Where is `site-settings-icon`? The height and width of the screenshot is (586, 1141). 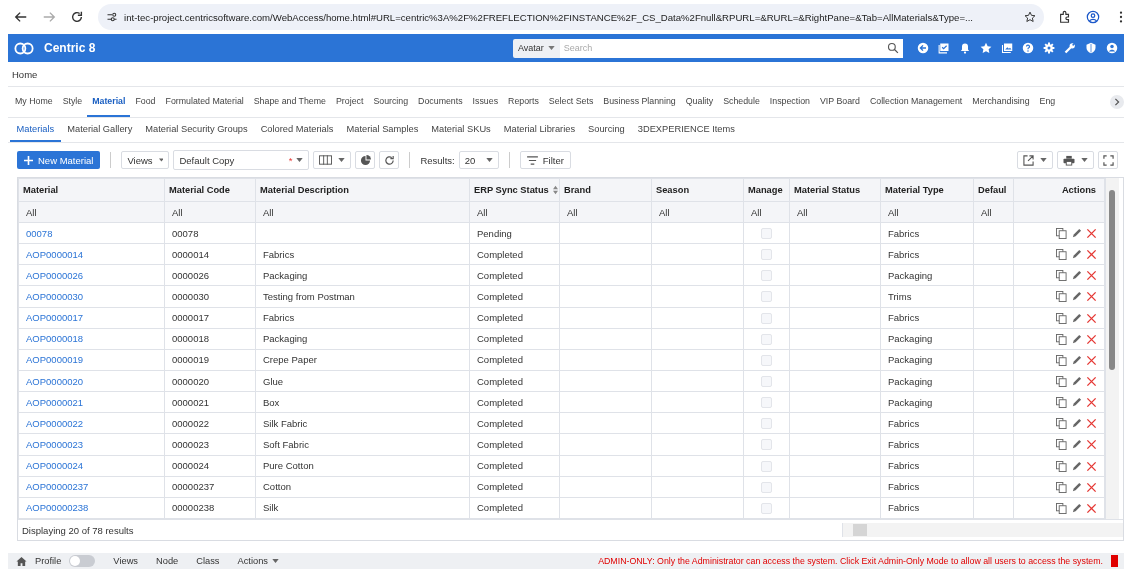 site-settings-icon is located at coordinates (112, 17).